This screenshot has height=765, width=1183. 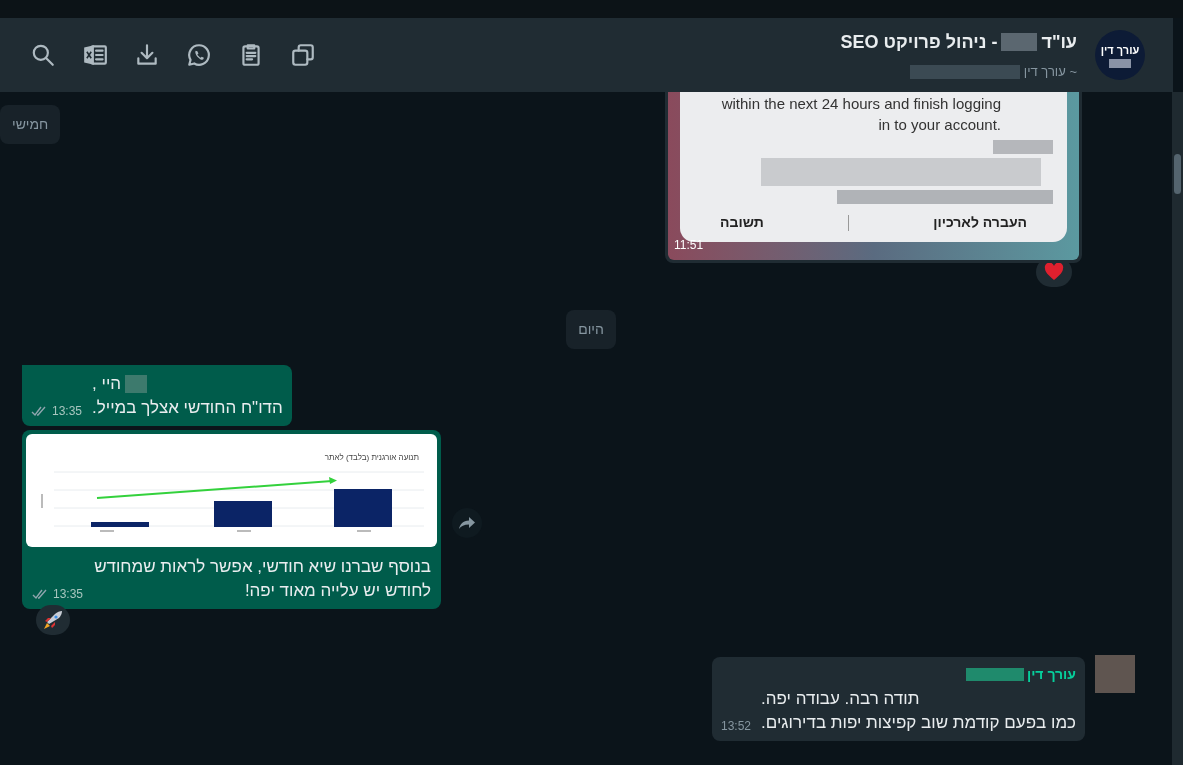 What do you see at coordinates (919, 42) in the screenshot?
I see `chat-title-suffix: - ניהול פרויקט SEO` at bounding box center [919, 42].